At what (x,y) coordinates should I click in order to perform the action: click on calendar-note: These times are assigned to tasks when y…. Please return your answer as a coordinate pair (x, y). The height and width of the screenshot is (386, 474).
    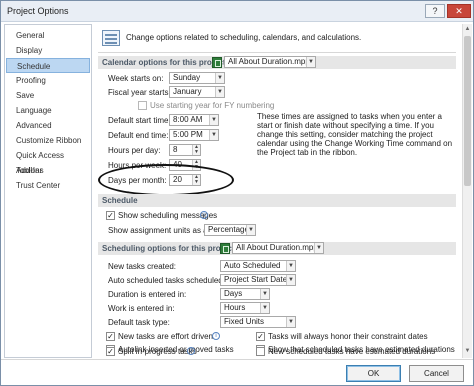
    Looking at the image, I should click on (355, 134).